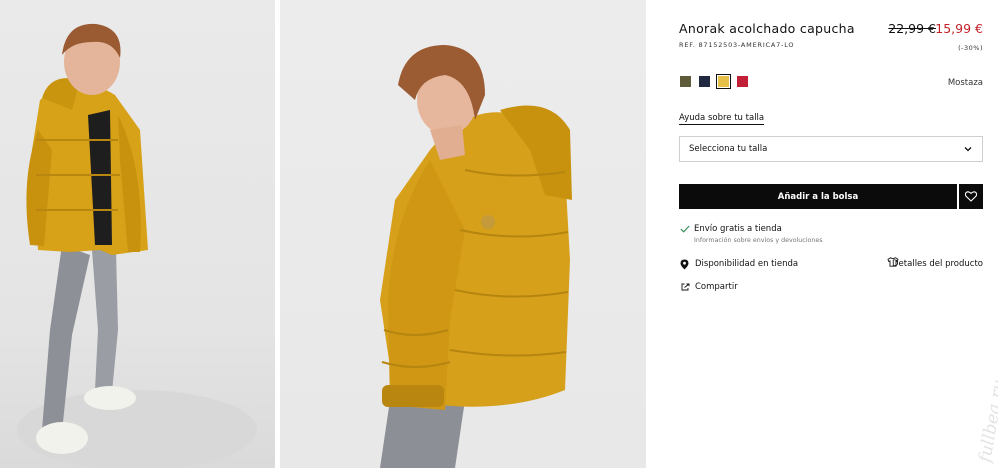  What do you see at coordinates (685, 287) in the screenshot?
I see `share-icon` at bounding box center [685, 287].